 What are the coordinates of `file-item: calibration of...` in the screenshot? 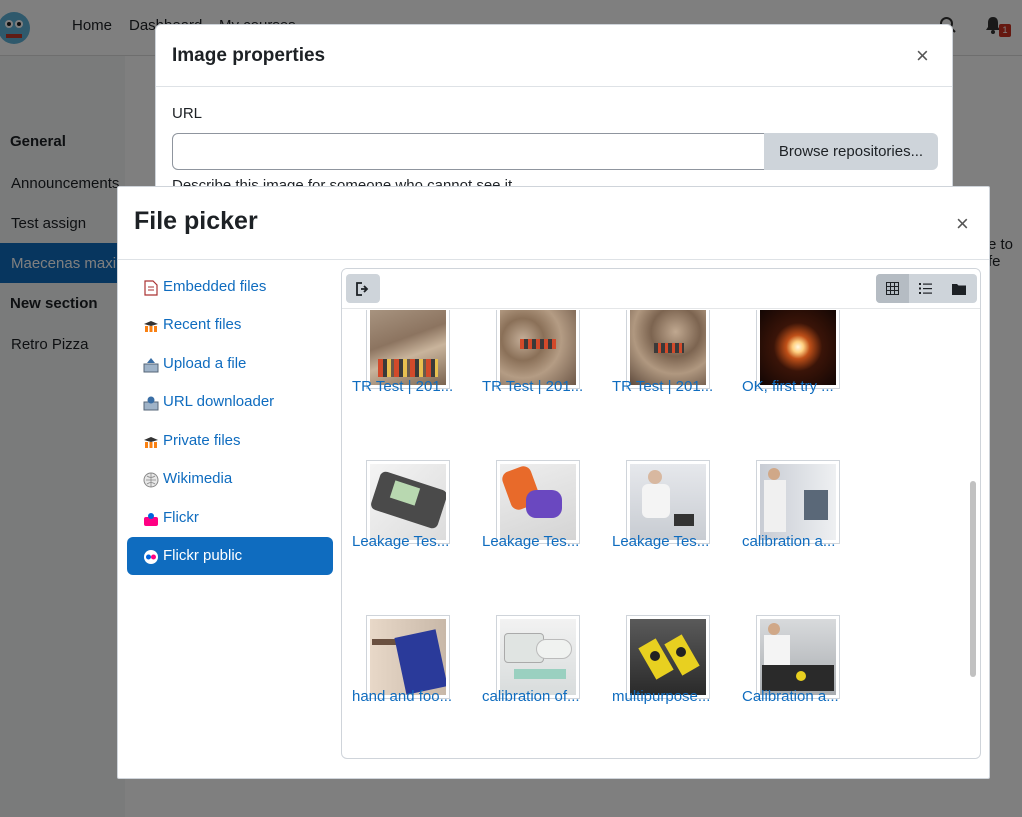 It's located at (542, 653).